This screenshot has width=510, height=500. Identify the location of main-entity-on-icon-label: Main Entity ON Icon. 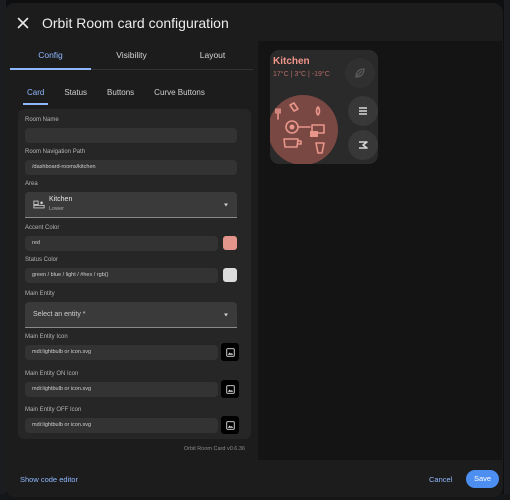
(52, 374).